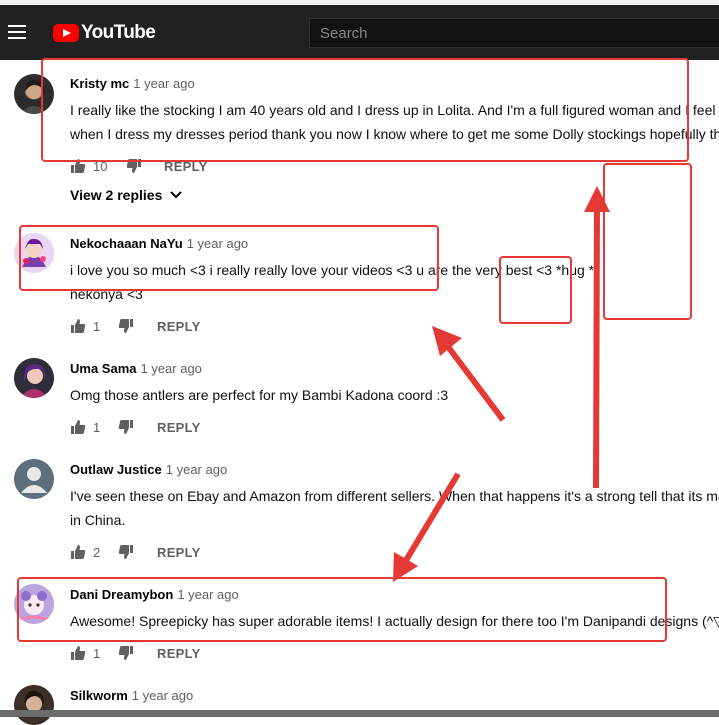 This screenshot has height=725, width=719. I want to click on author-name: Silkworm, so click(99, 695).